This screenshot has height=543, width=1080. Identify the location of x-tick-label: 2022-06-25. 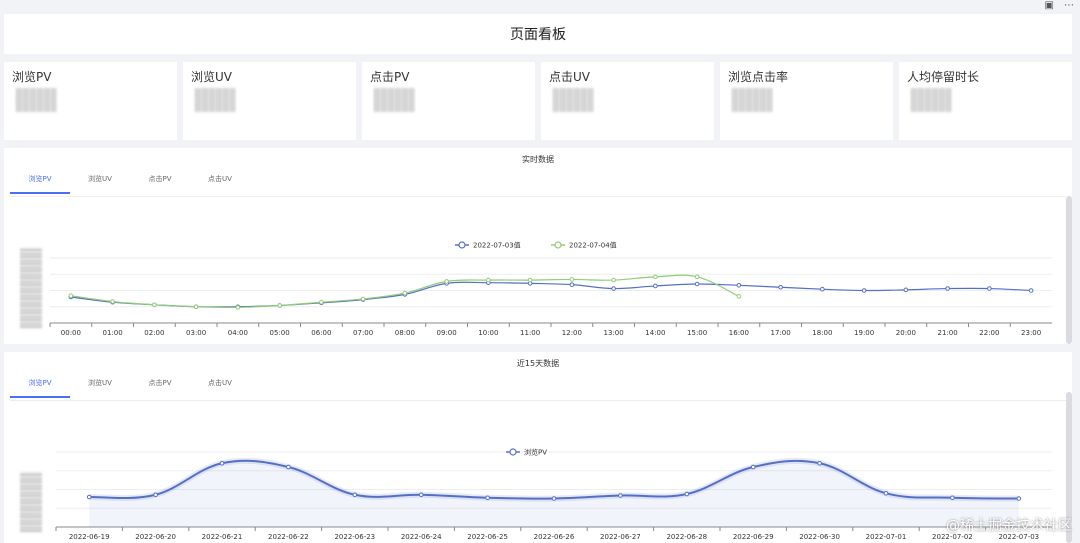
(487, 537).